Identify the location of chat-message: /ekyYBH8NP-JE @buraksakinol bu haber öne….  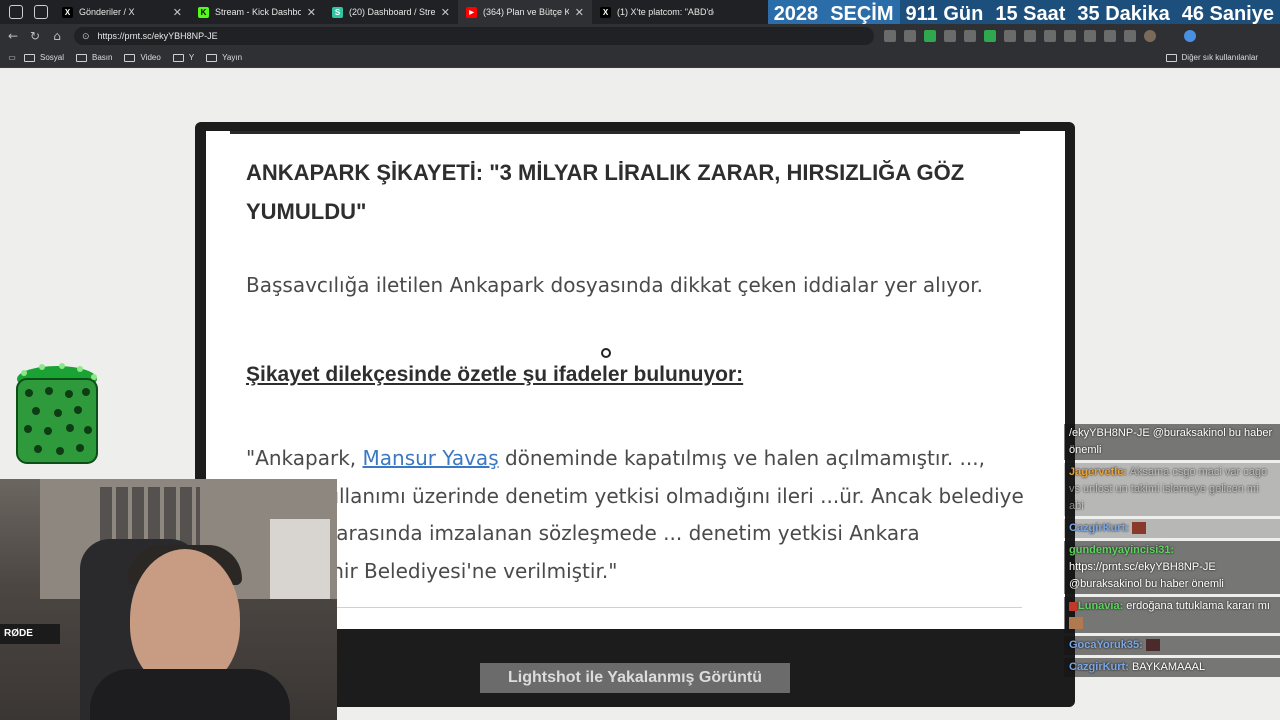
(1172, 442).